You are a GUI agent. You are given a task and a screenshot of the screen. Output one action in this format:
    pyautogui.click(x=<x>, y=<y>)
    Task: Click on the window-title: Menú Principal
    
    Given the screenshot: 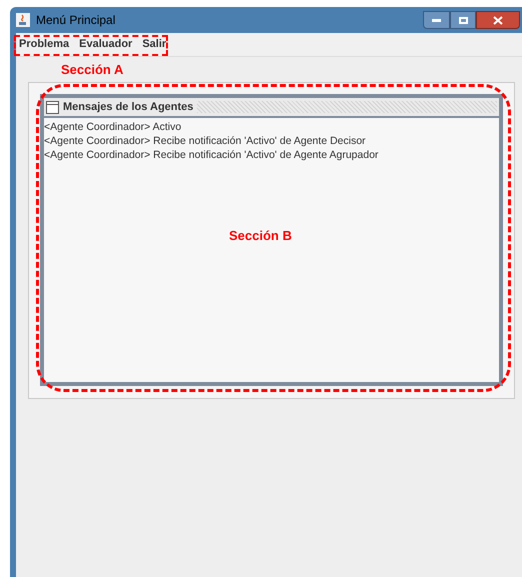 What is the action you would take?
    pyautogui.click(x=76, y=20)
    